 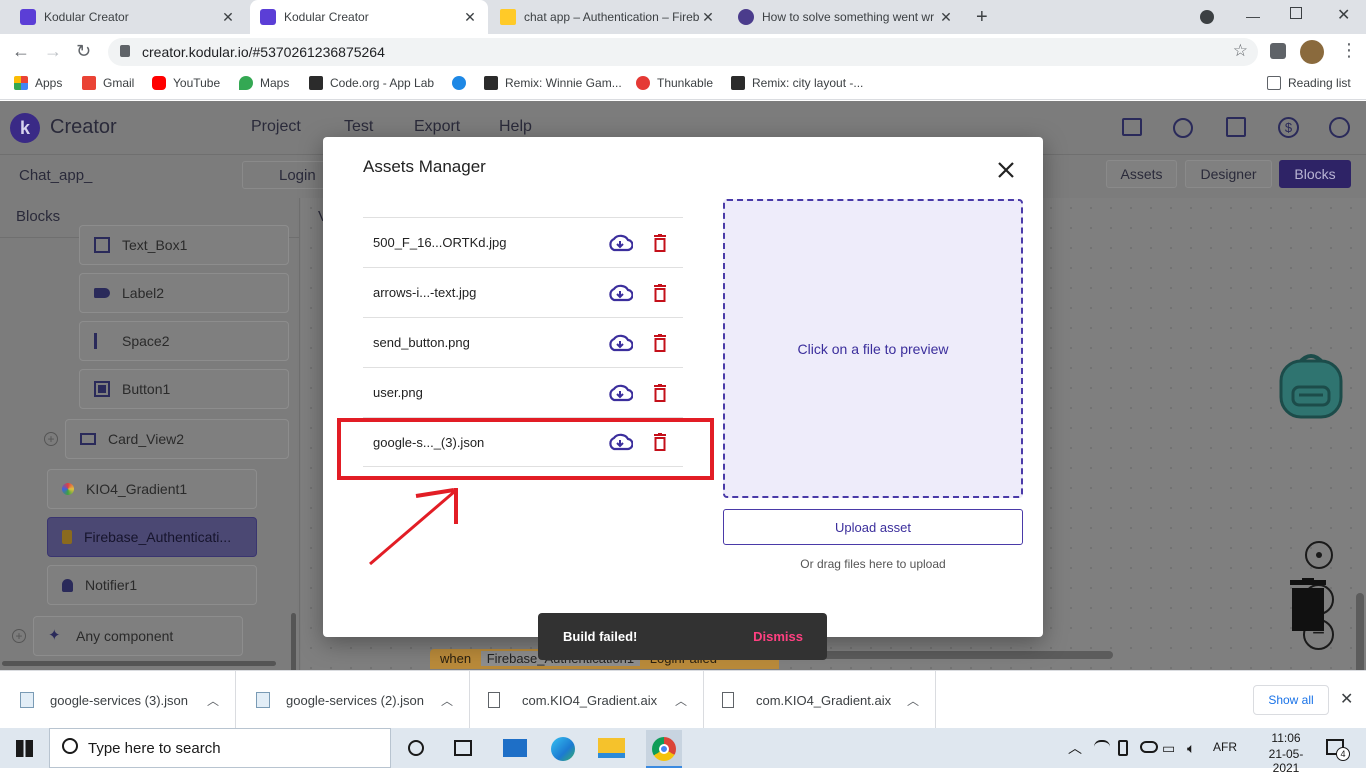 What do you see at coordinates (1240, 51) in the screenshot?
I see `bookmark-star-icon: ☆` at bounding box center [1240, 51].